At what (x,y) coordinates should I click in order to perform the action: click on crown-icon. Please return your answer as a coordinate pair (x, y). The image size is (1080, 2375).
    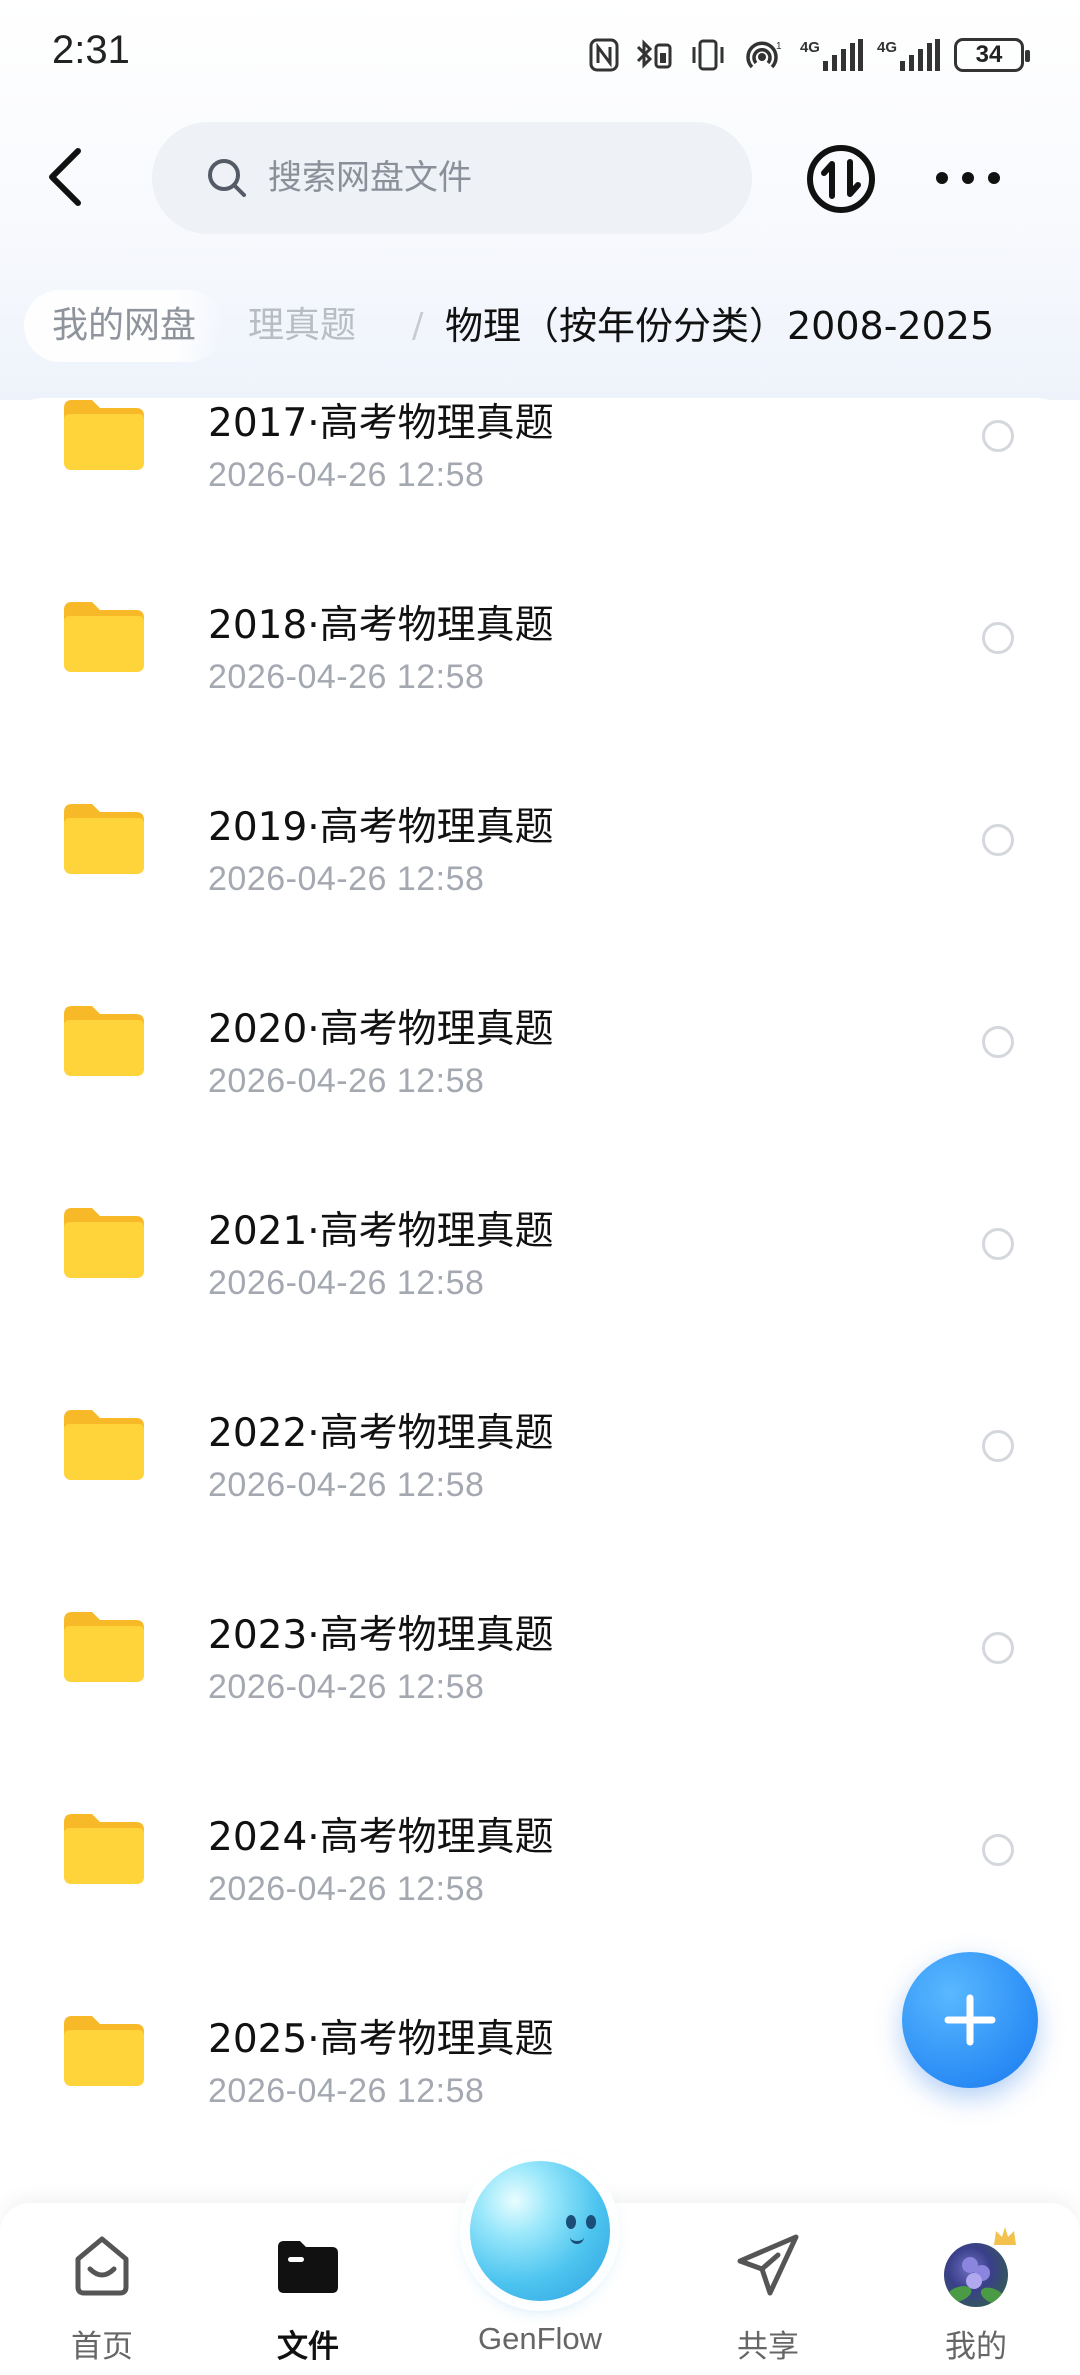
    Looking at the image, I should click on (1005, 2236).